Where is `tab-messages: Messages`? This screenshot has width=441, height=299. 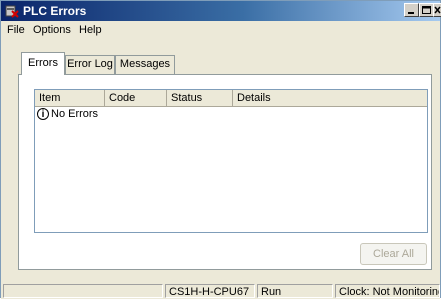 tab-messages: Messages is located at coordinates (145, 64).